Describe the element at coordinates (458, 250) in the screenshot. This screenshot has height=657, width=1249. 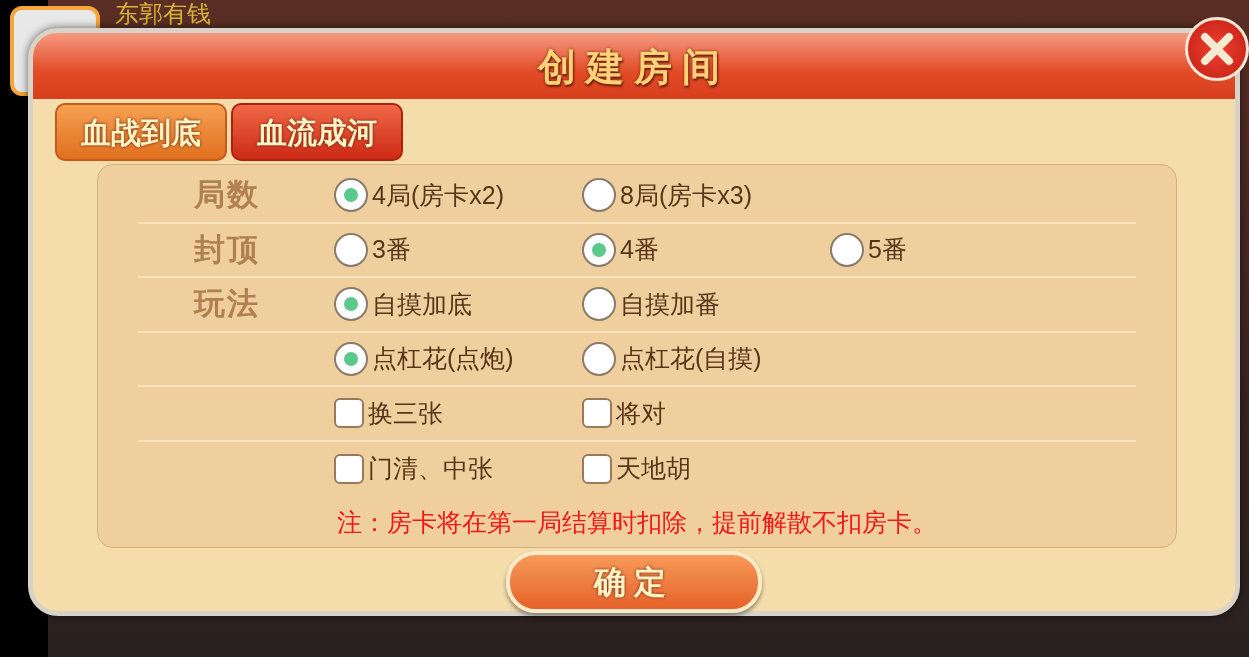
I see `radio-option: 3番` at that location.